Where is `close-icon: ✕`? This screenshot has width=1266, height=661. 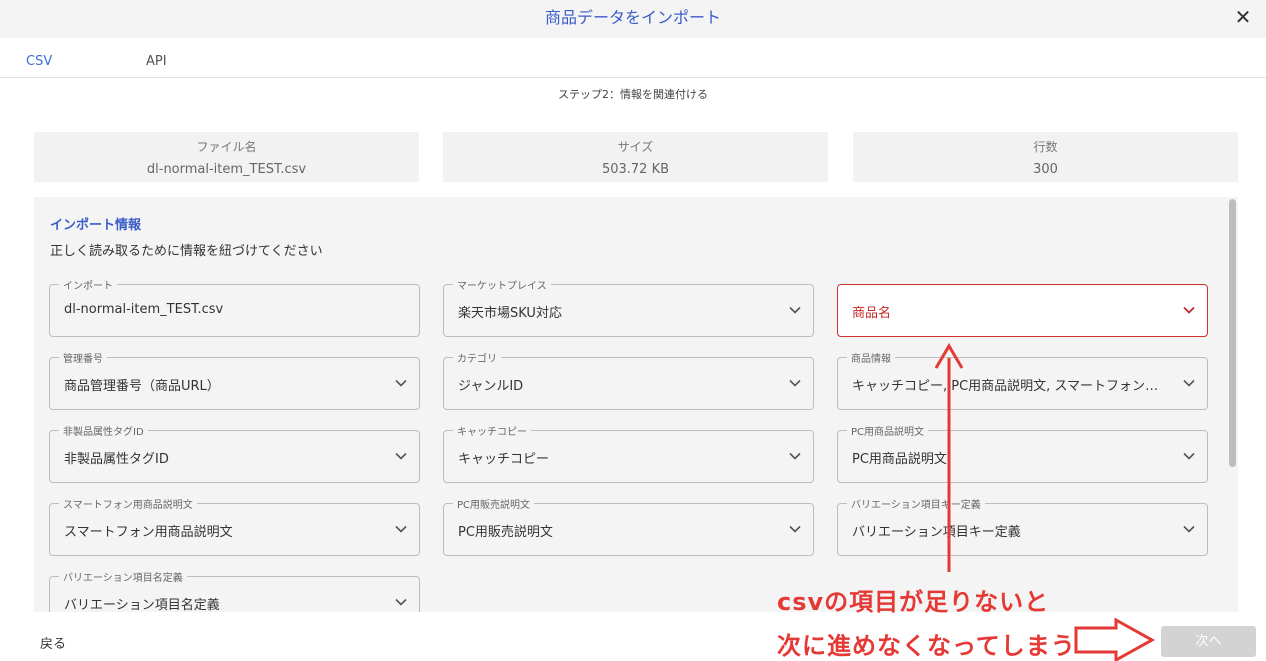
close-icon: ✕ is located at coordinates (1243, 17).